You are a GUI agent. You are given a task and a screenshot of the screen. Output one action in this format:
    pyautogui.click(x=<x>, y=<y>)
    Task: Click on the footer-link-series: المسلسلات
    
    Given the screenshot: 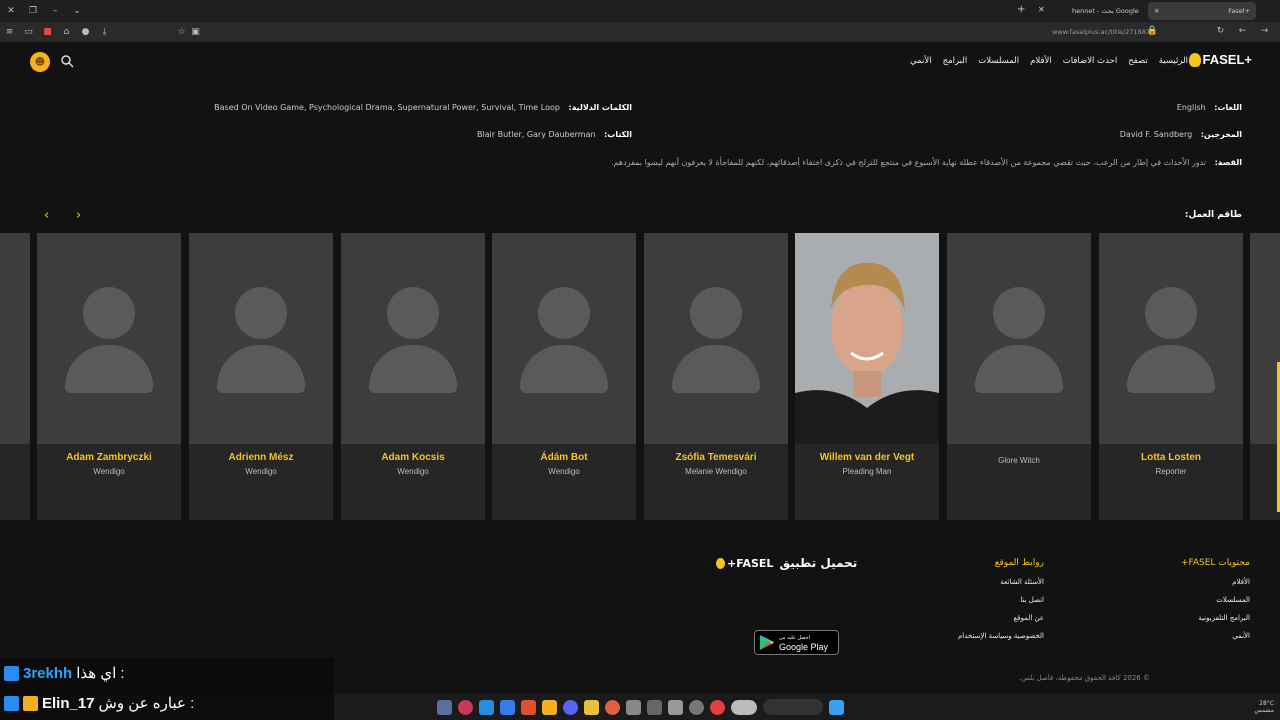 What is the action you would take?
    pyautogui.click(x=1215, y=600)
    